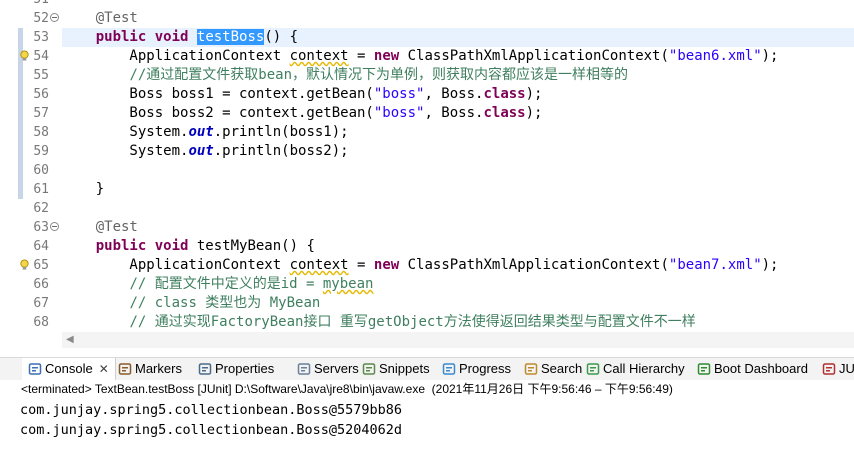 The height and width of the screenshot is (454, 854). I want to click on code-text: }, so click(83, 189).